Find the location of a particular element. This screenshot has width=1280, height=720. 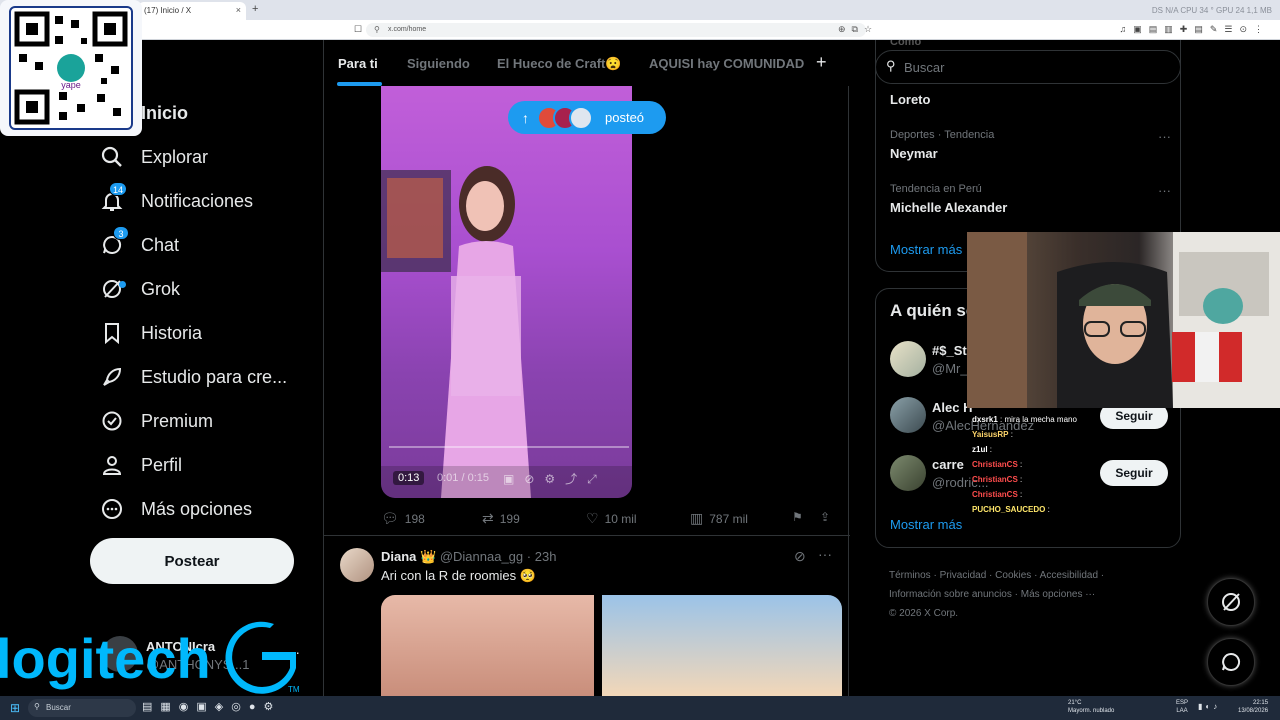

nav-more: Más opciones is located at coordinates (176, 509).